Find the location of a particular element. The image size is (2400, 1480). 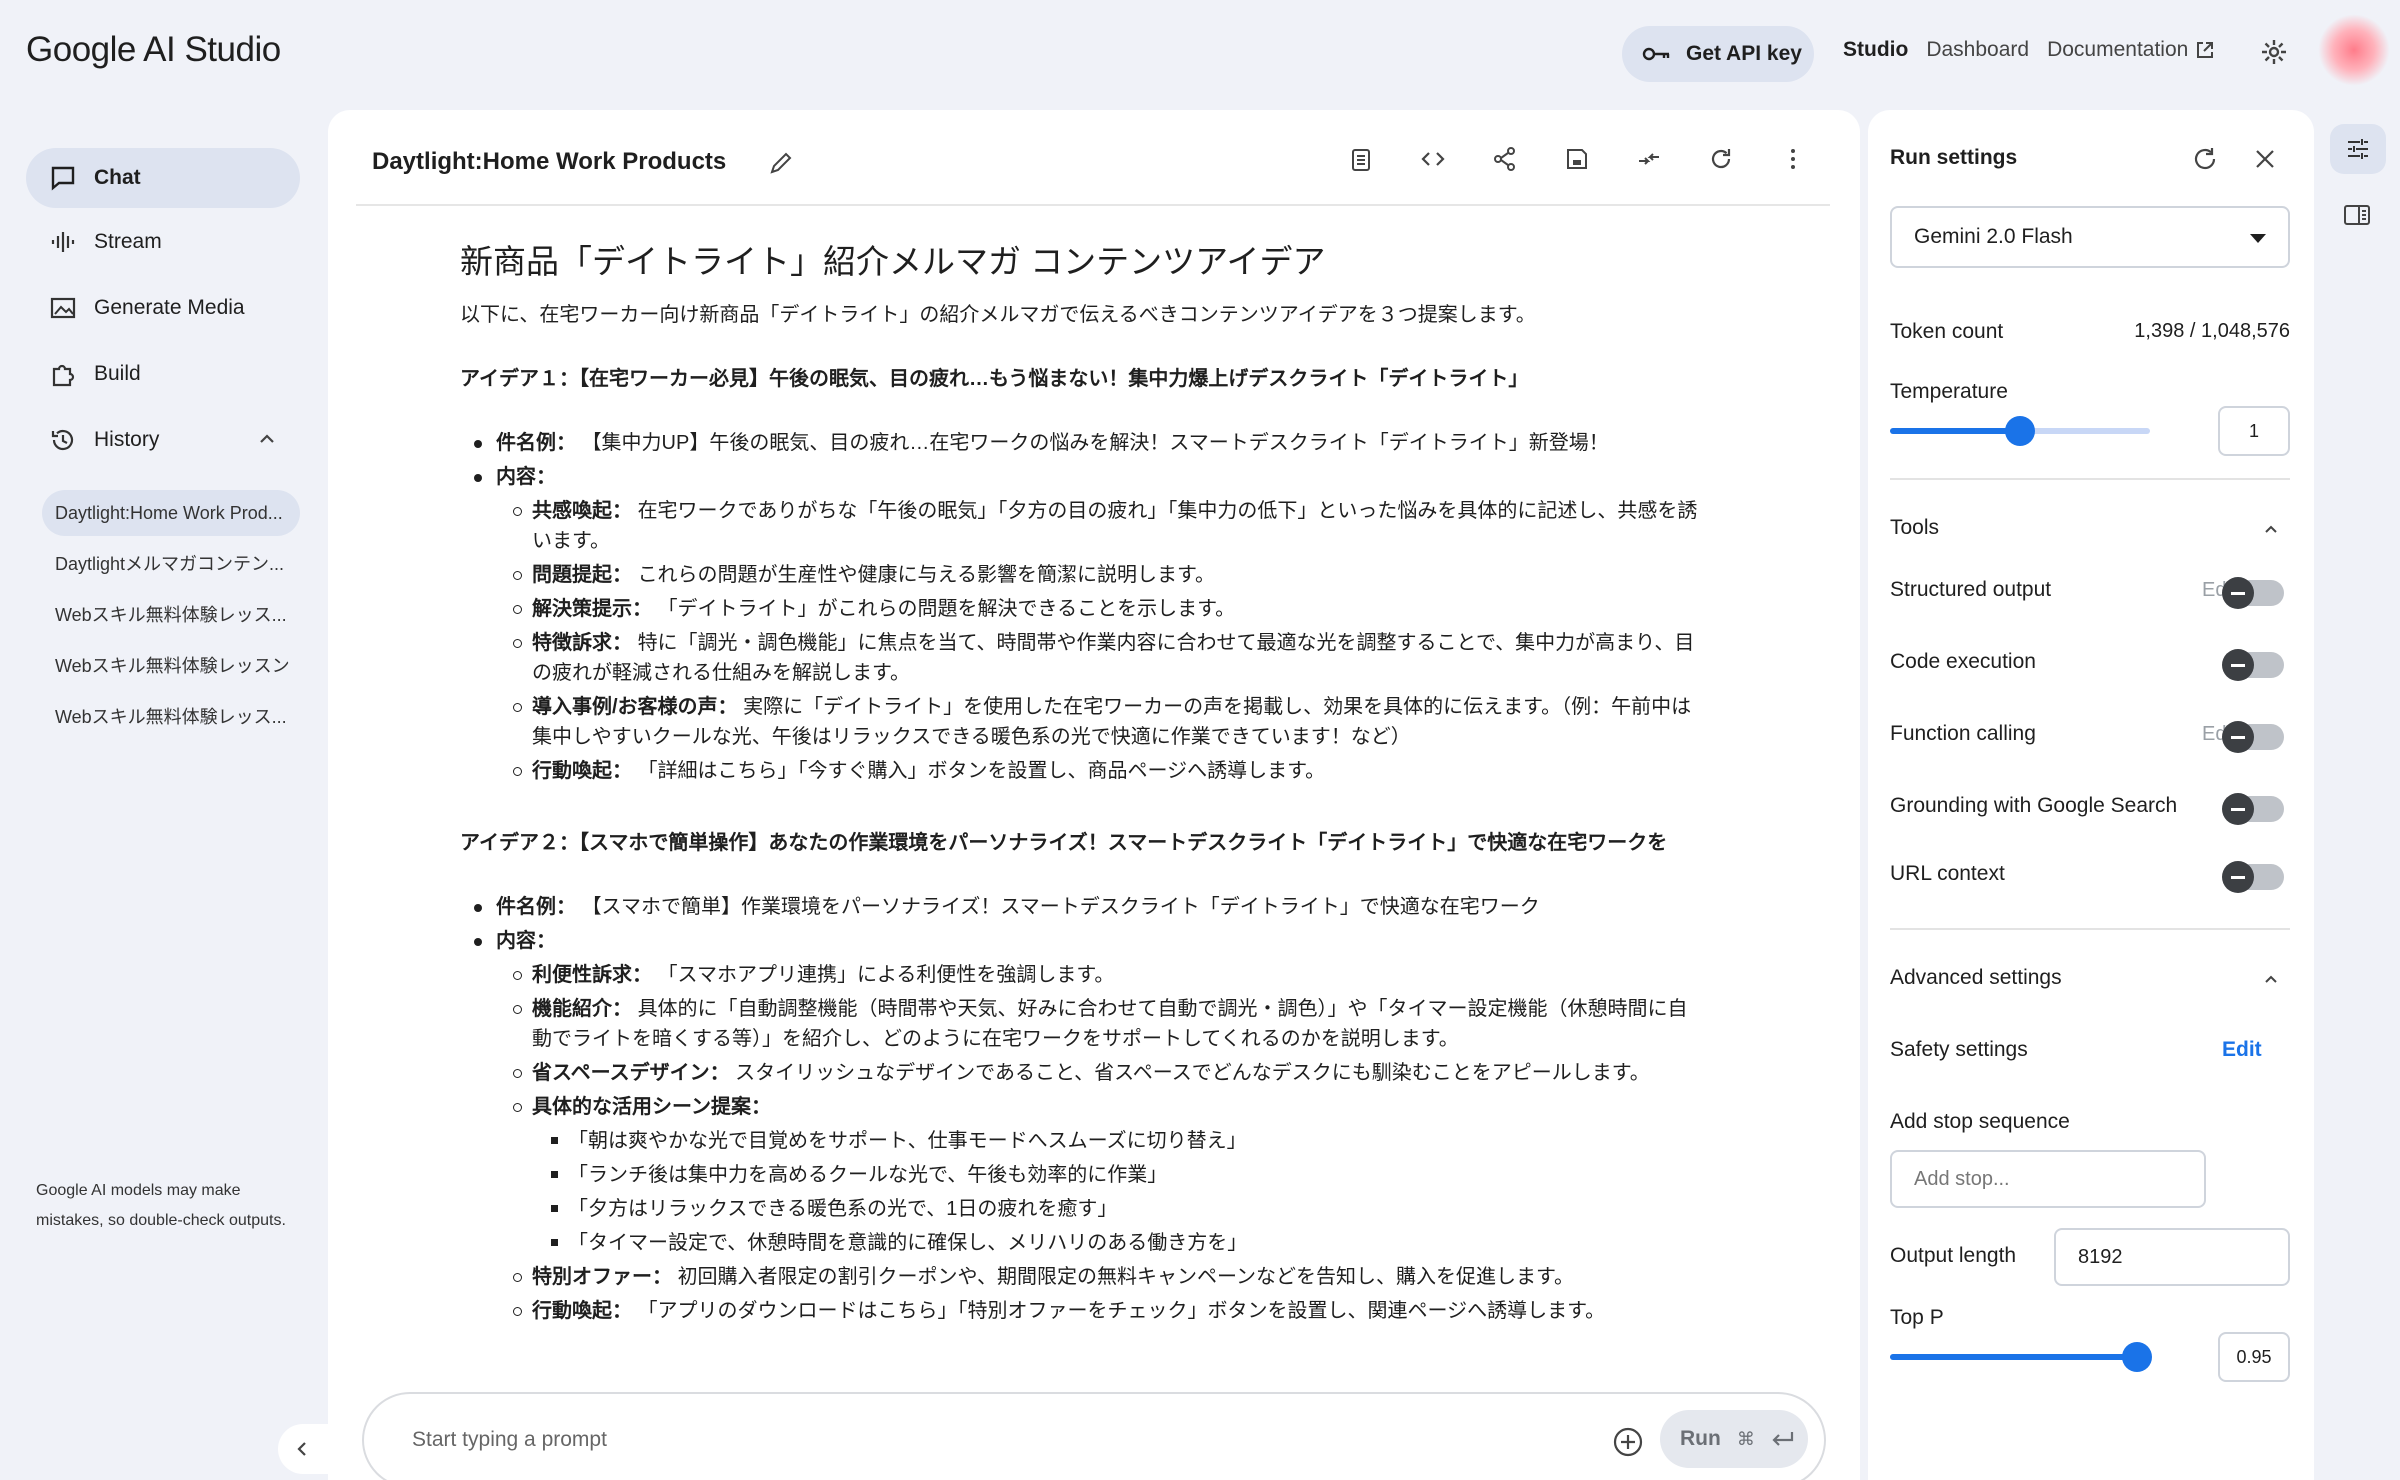

temperature-label: Temperature is located at coordinates (1949, 391).